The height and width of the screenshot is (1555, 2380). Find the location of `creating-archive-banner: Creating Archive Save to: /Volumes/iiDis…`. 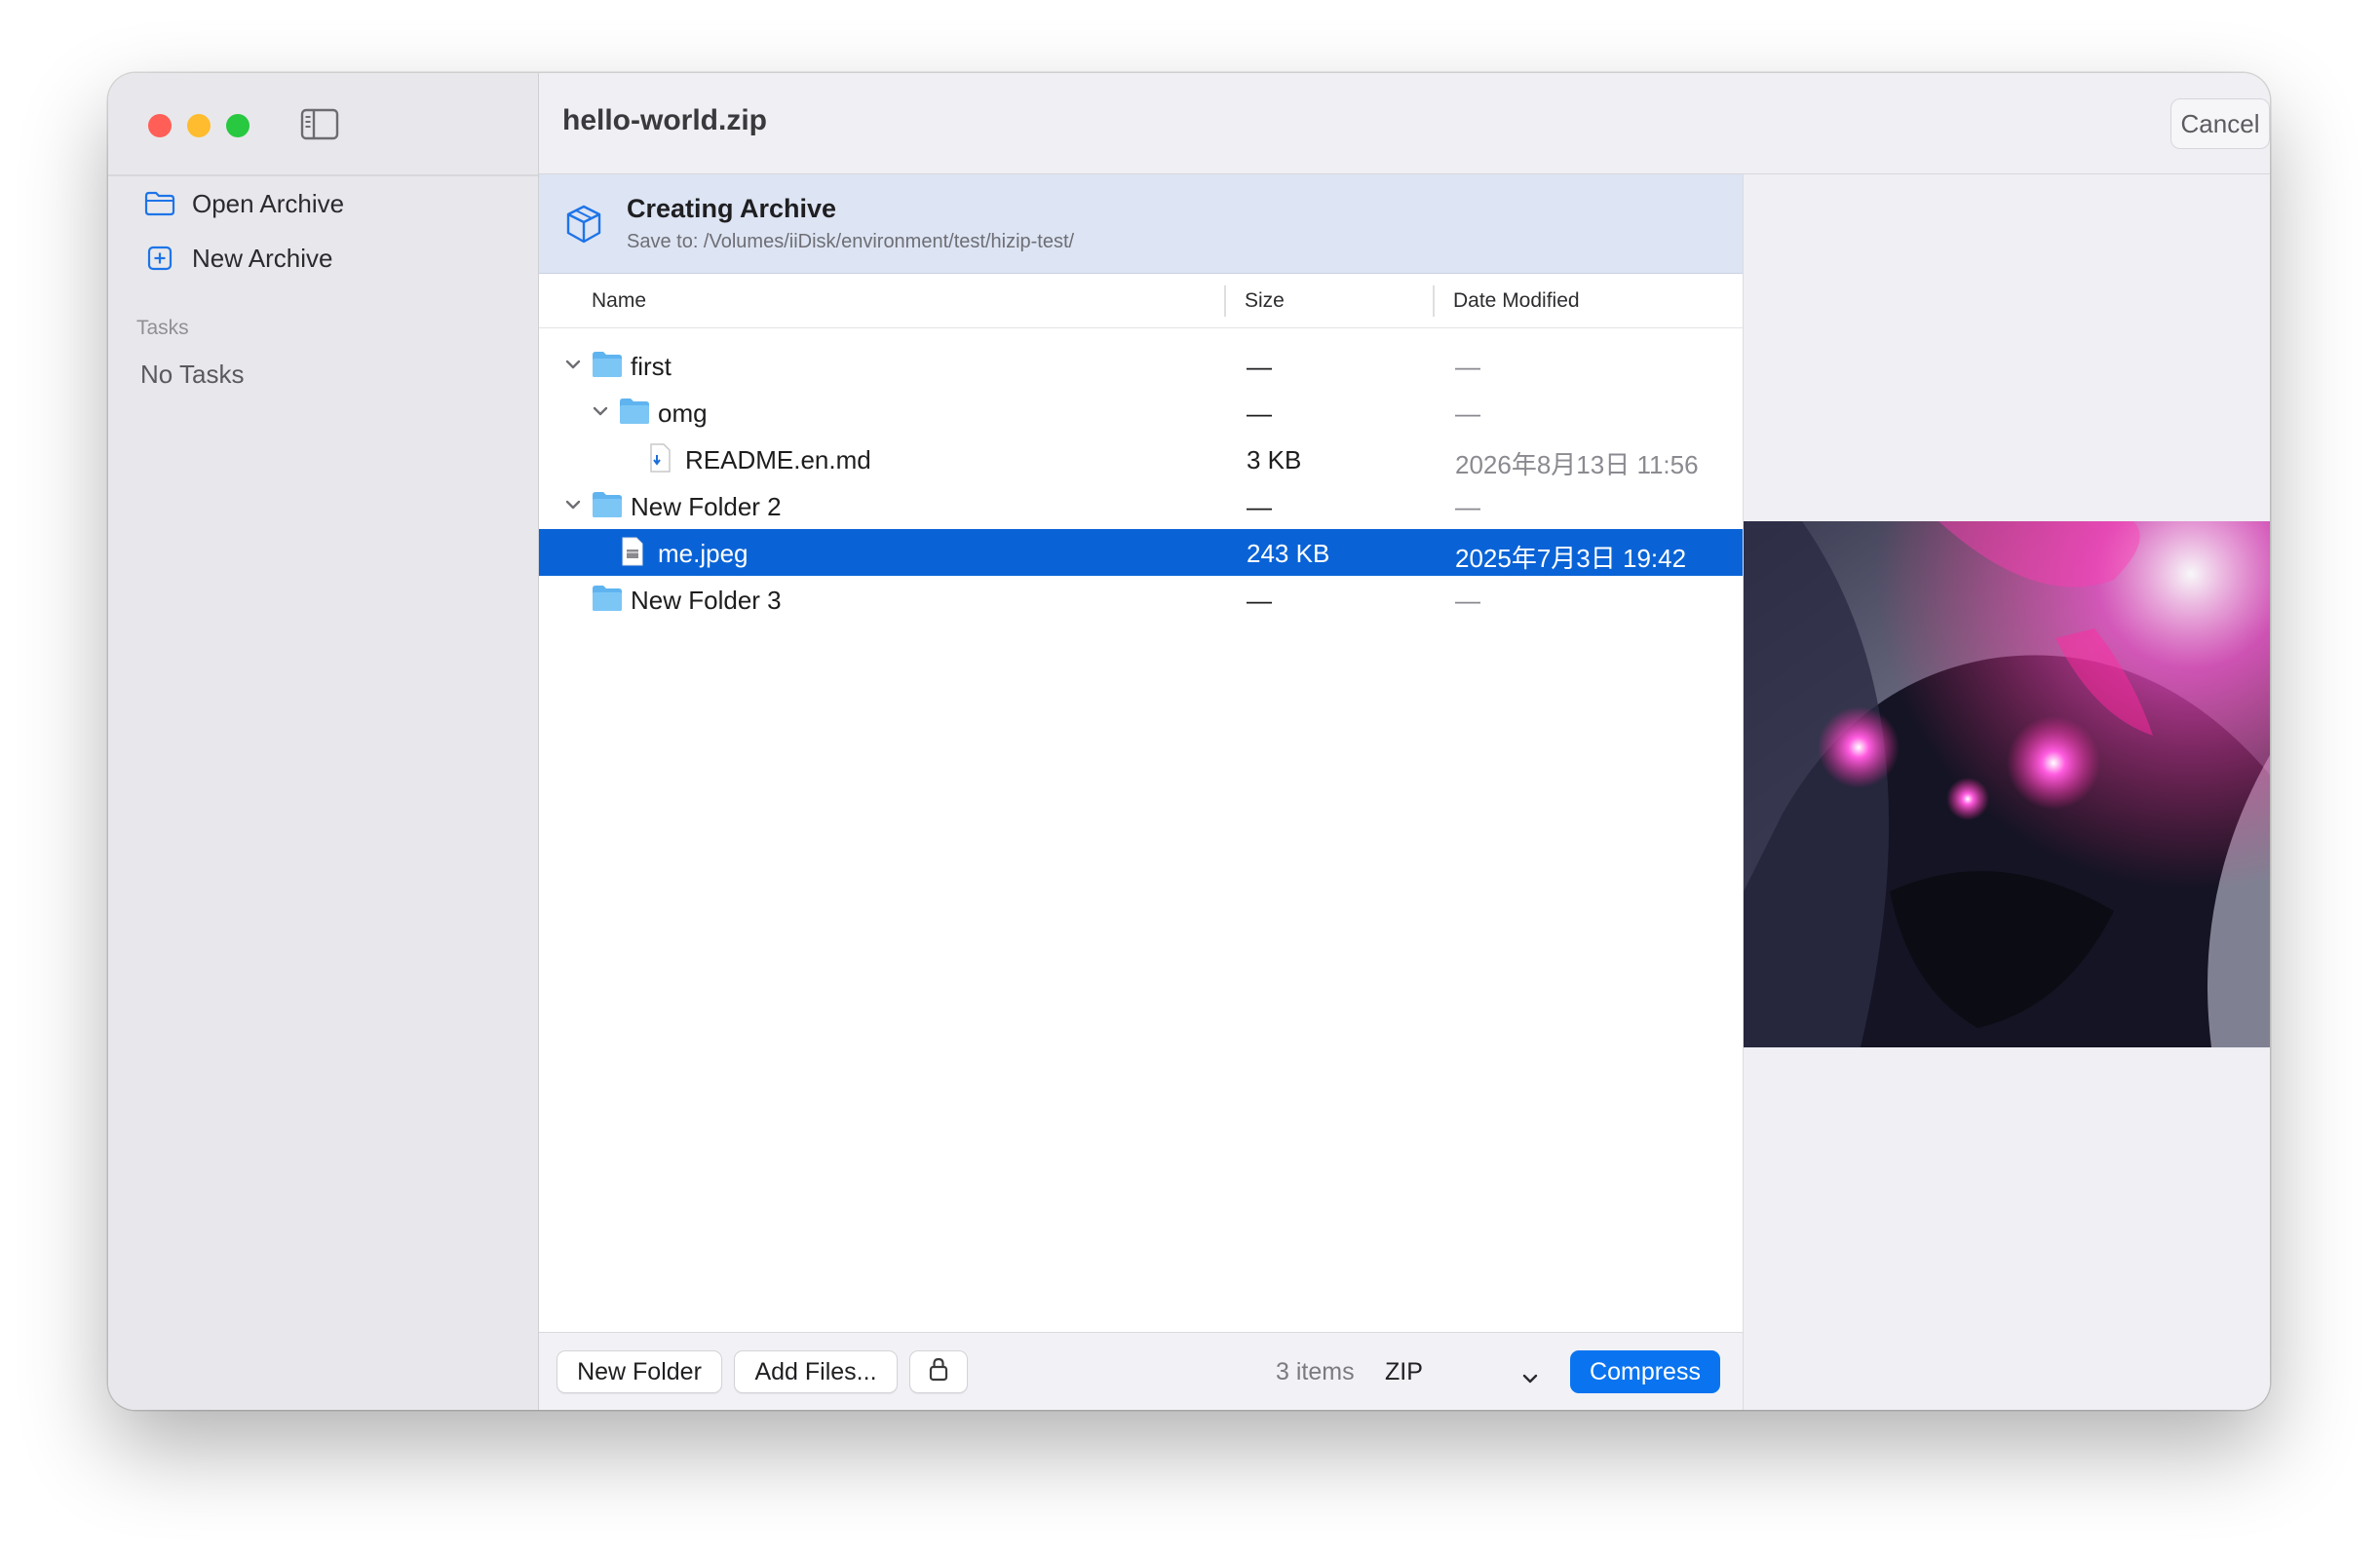

creating-archive-banner: Creating Archive Save to: /Volumes/iiDis… is located at coordinates (1141, 224).